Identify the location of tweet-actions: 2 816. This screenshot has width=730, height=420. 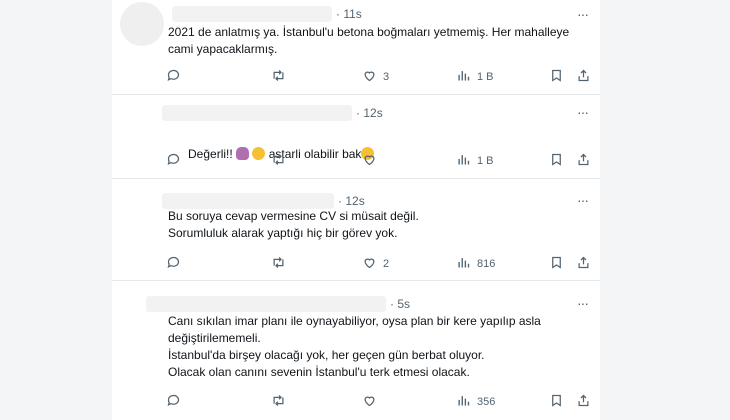
(381, 264).